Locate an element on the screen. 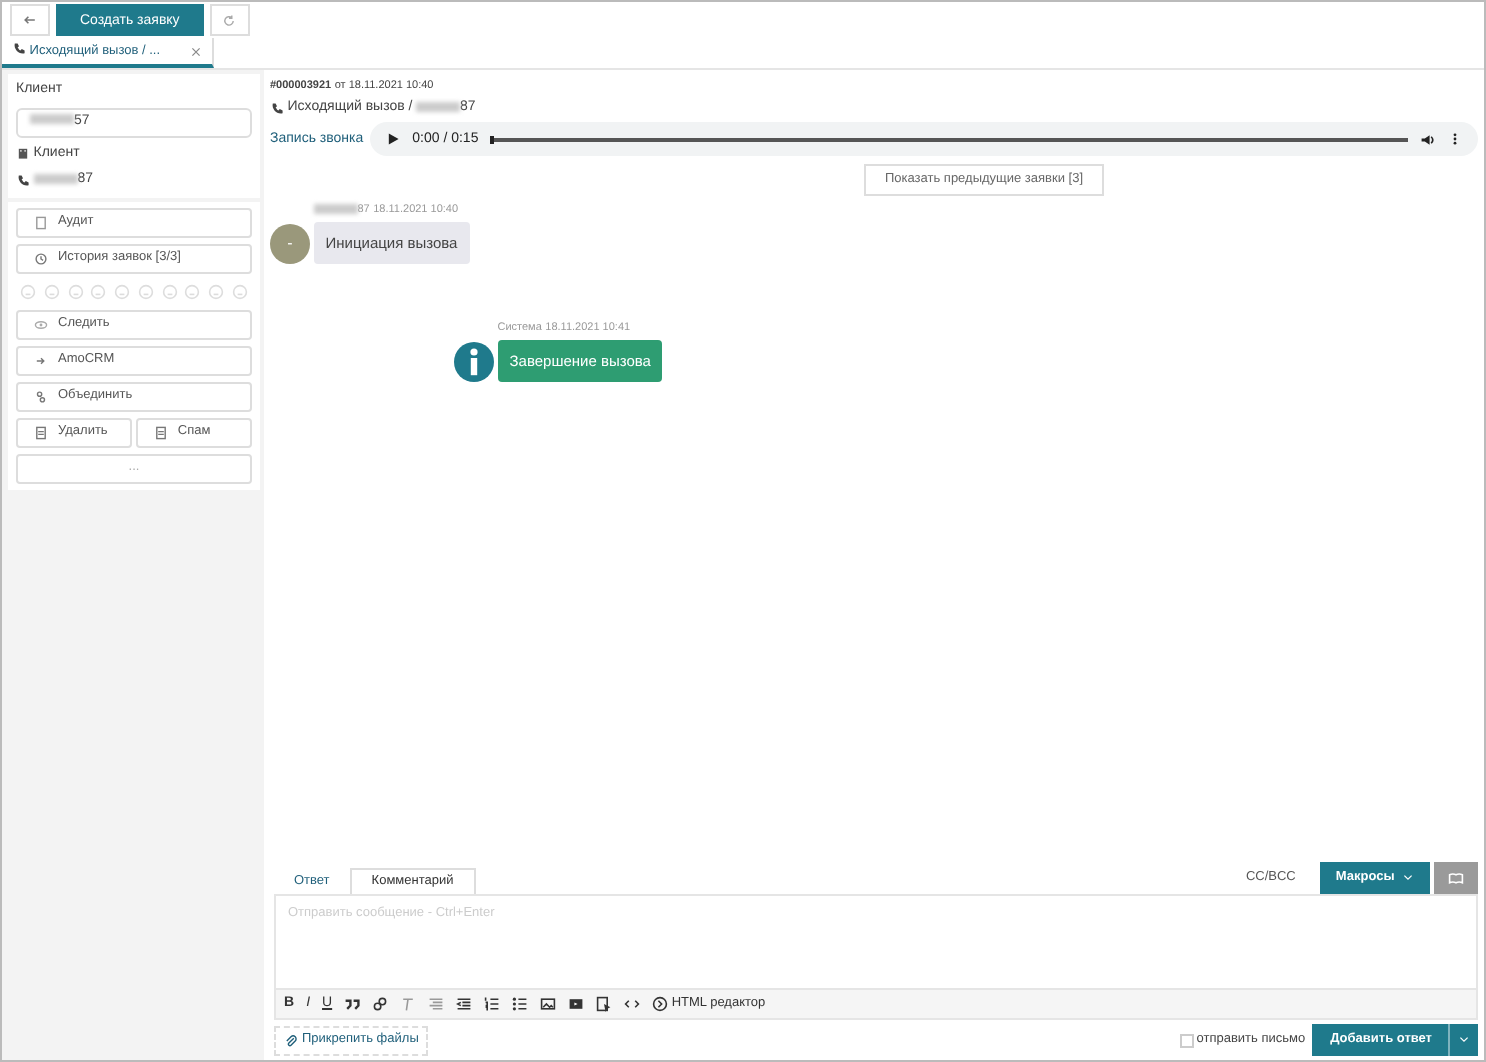 This screenshot has width=1486, height=1062. book-icon is located at coordinates (1456, 878).